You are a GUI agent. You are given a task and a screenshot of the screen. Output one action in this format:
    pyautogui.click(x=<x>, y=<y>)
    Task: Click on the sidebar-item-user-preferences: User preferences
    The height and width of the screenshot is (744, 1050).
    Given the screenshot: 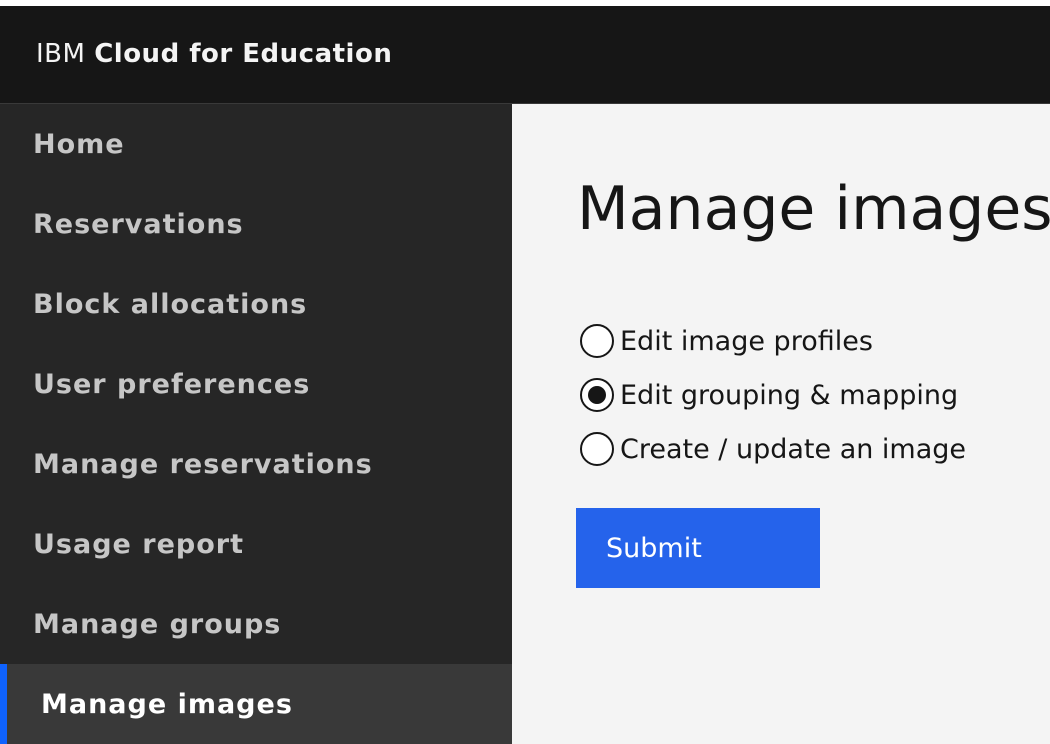 What is the action you would take?
    pyautogui.click(x=256, y=384)
    